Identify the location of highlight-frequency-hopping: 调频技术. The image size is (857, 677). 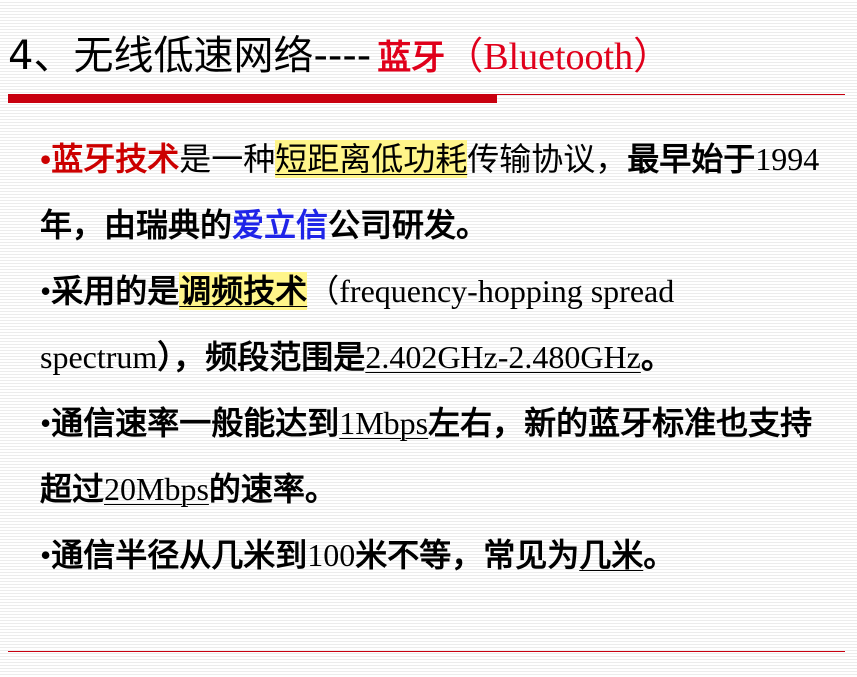
(243, 291).